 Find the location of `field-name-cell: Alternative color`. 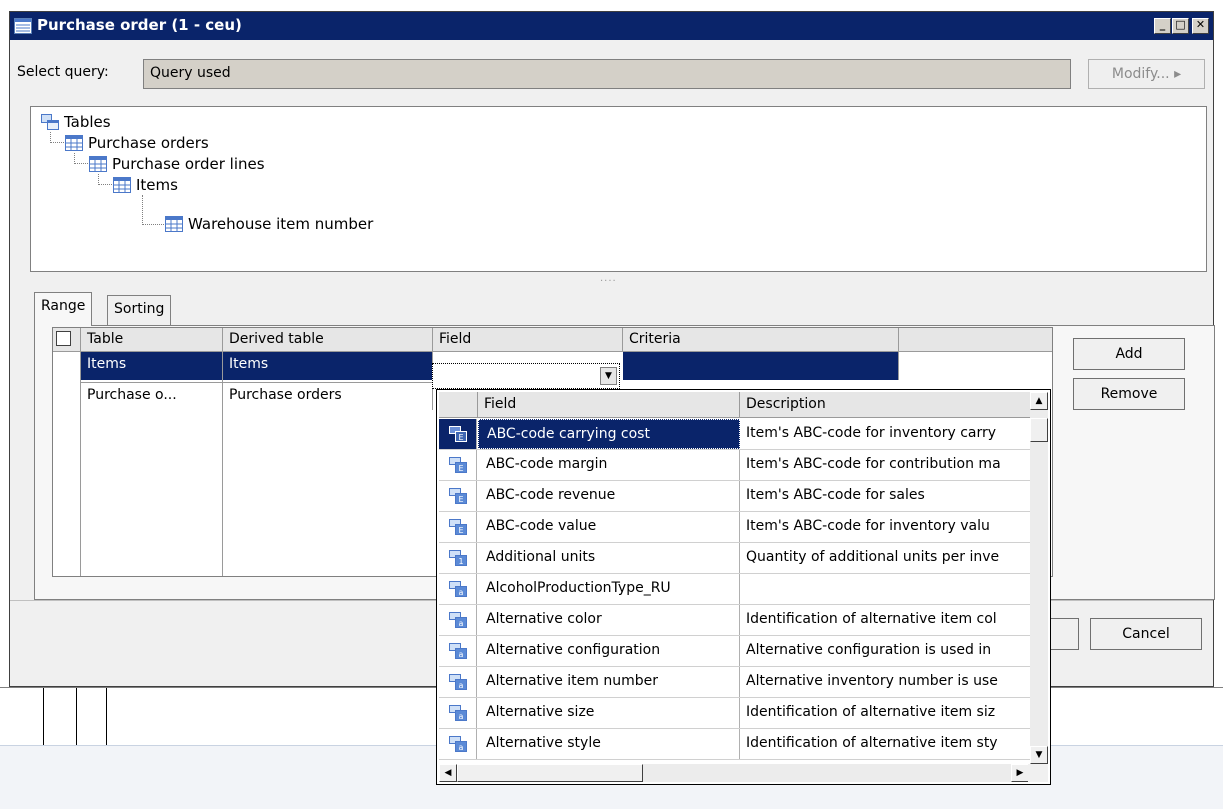

field-name-cell: Alternative color is located at coordinates (609, 620).